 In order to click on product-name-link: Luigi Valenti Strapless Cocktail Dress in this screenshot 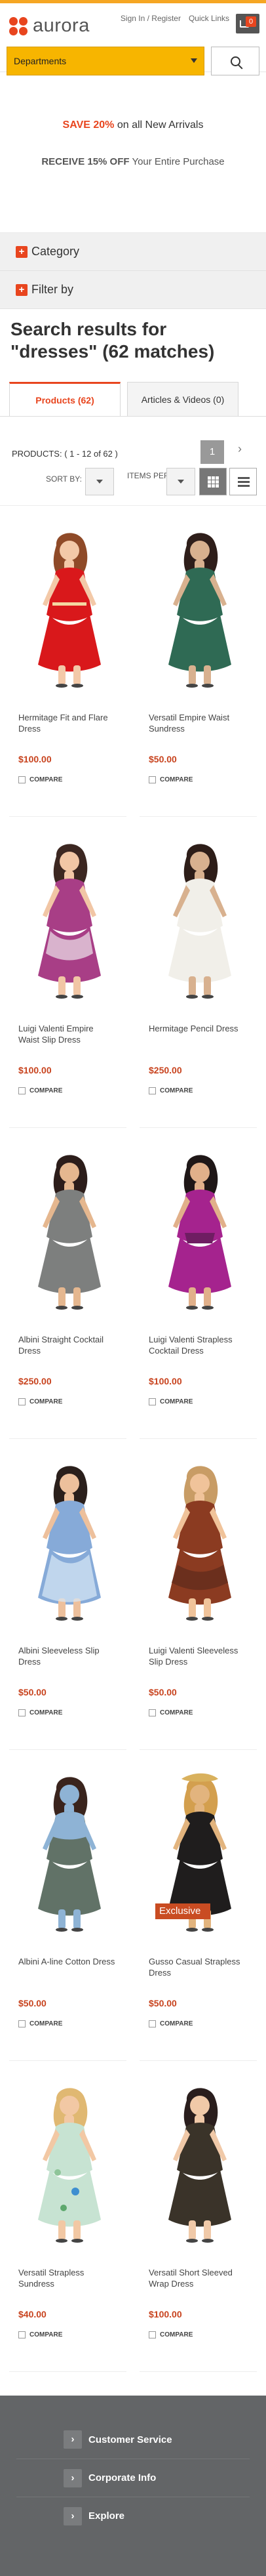, I will do `click(198, 1345)`.